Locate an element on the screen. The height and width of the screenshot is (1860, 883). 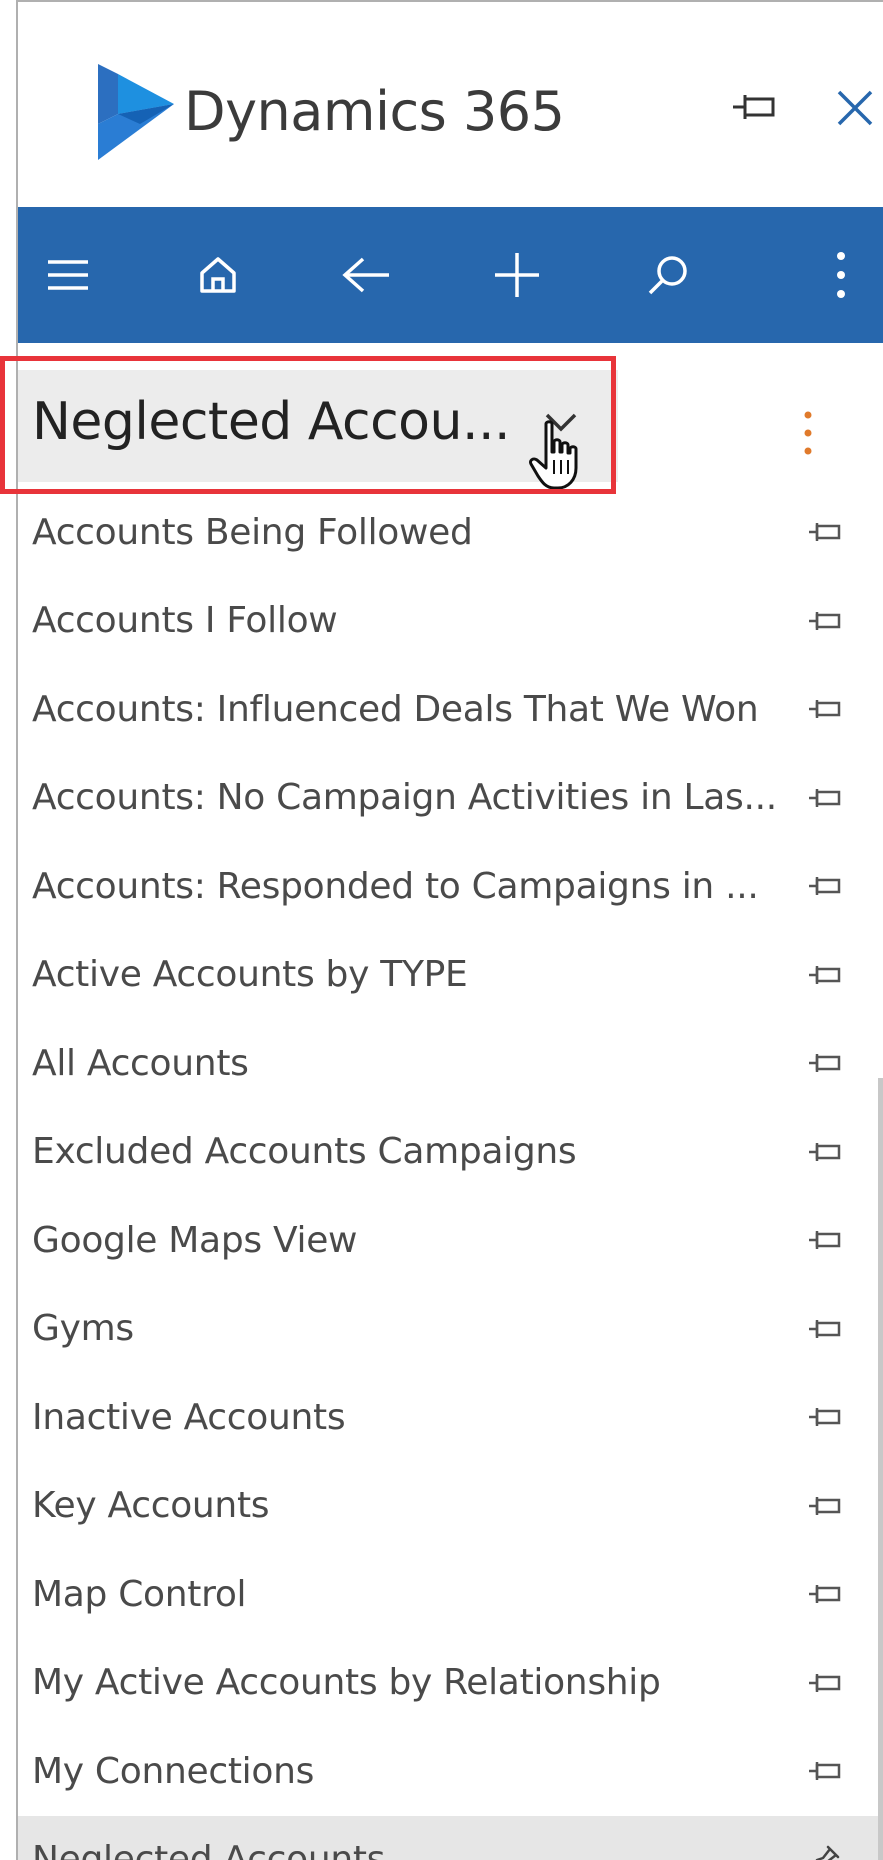
app-header: Dynamics 365 is located at coordinates (450, 104).